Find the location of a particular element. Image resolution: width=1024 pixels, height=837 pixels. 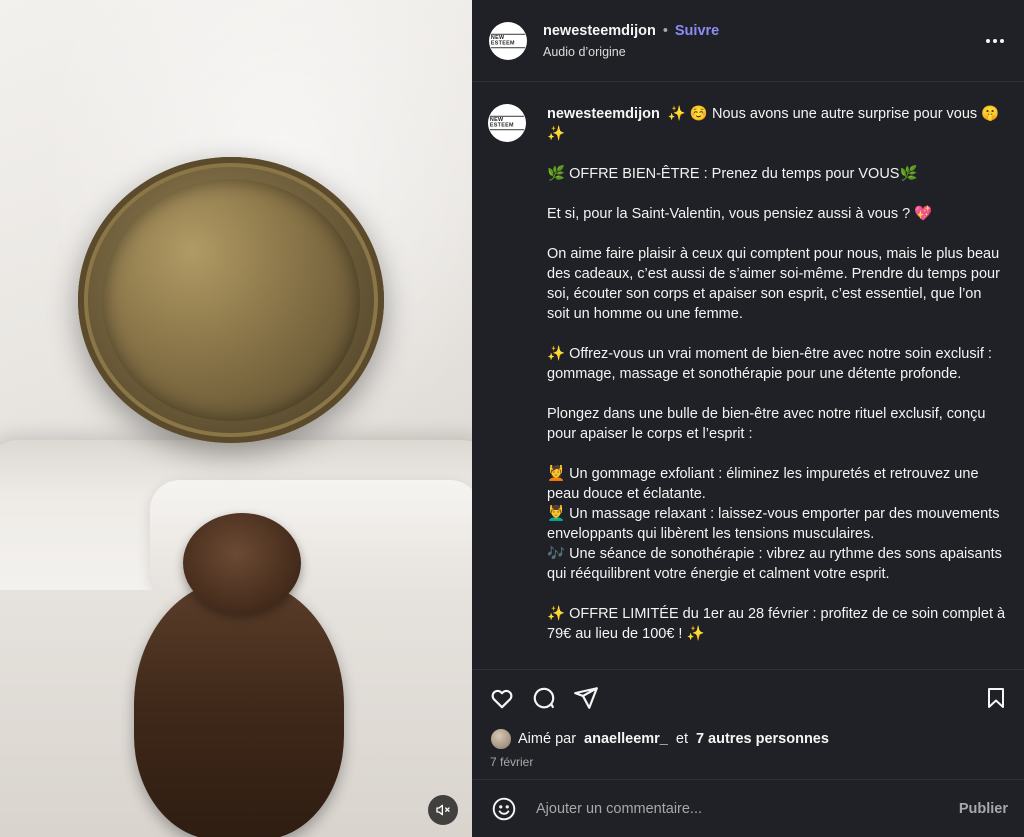

comment-icon is located at coordinates (544, 697).